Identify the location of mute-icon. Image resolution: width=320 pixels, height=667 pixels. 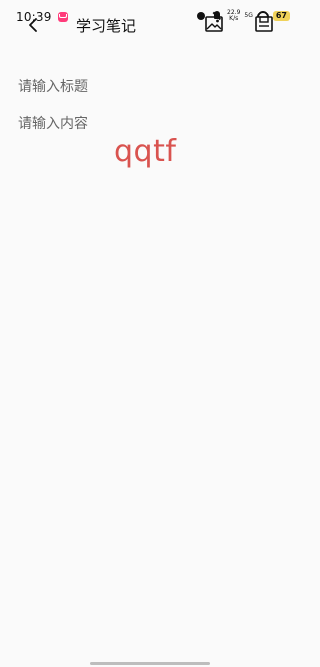
(217, 16).